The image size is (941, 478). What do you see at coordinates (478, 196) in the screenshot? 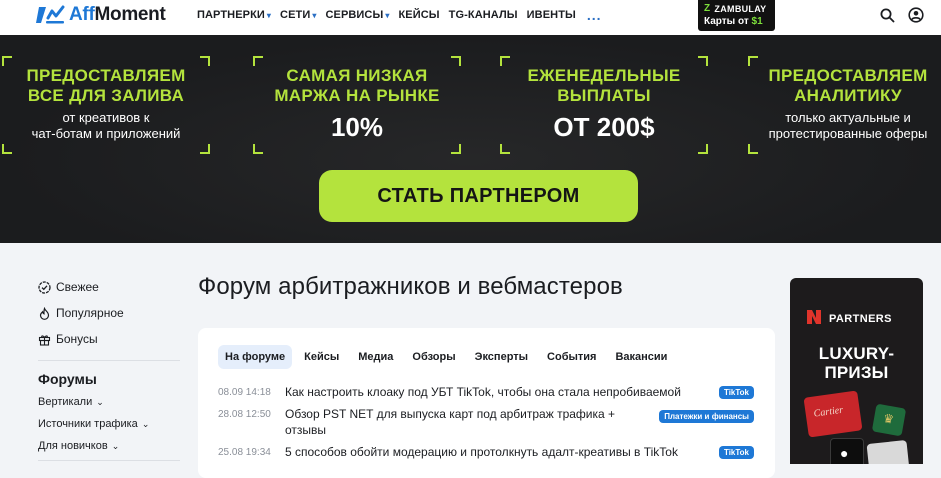
I see `become-partner-button: СТАТЬ ПАРТНЕРОМ` at bounding box center [478, 196].